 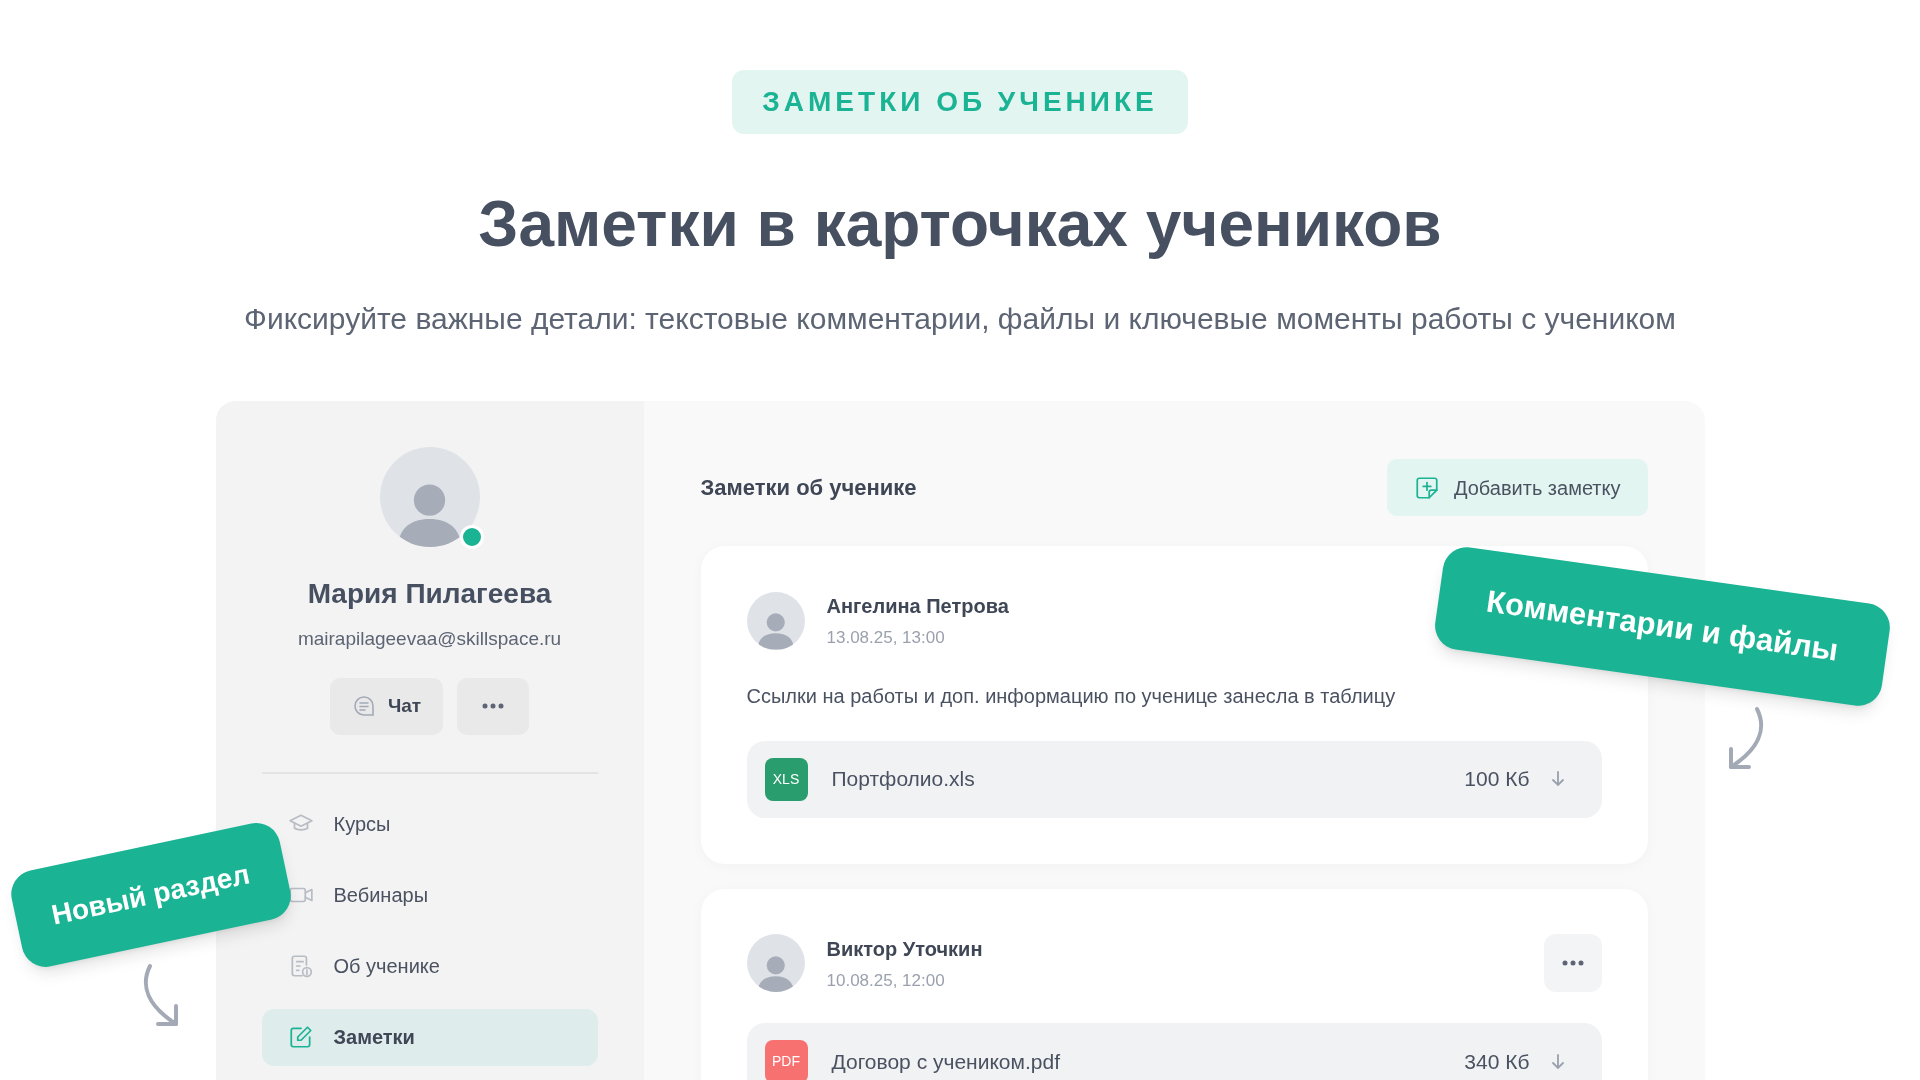 What do you see at coordinates (429, 1037) in the screenshot?
I see `sidebar-item: Заметки` at bounding box center [429, 1037].